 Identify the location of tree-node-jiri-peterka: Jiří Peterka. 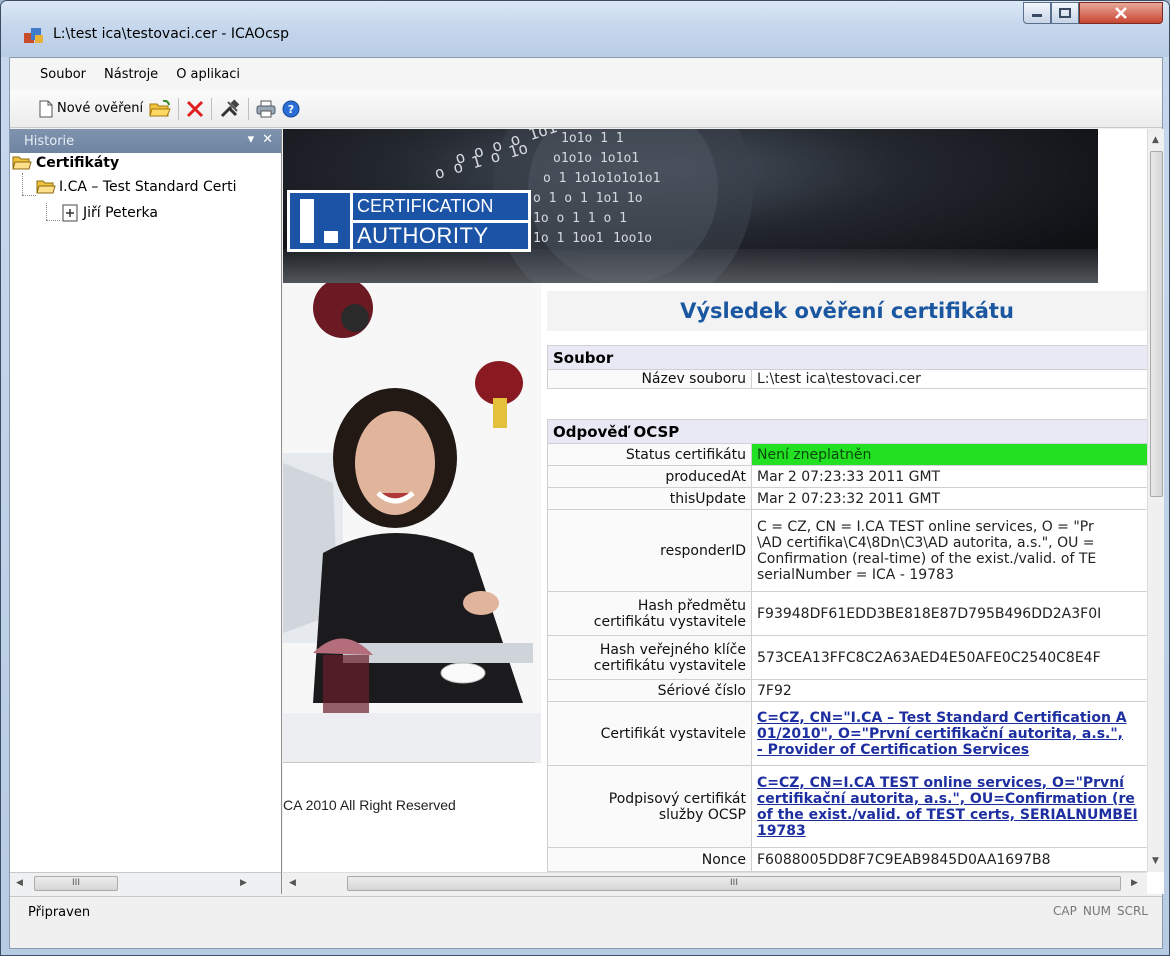
(110, 213).